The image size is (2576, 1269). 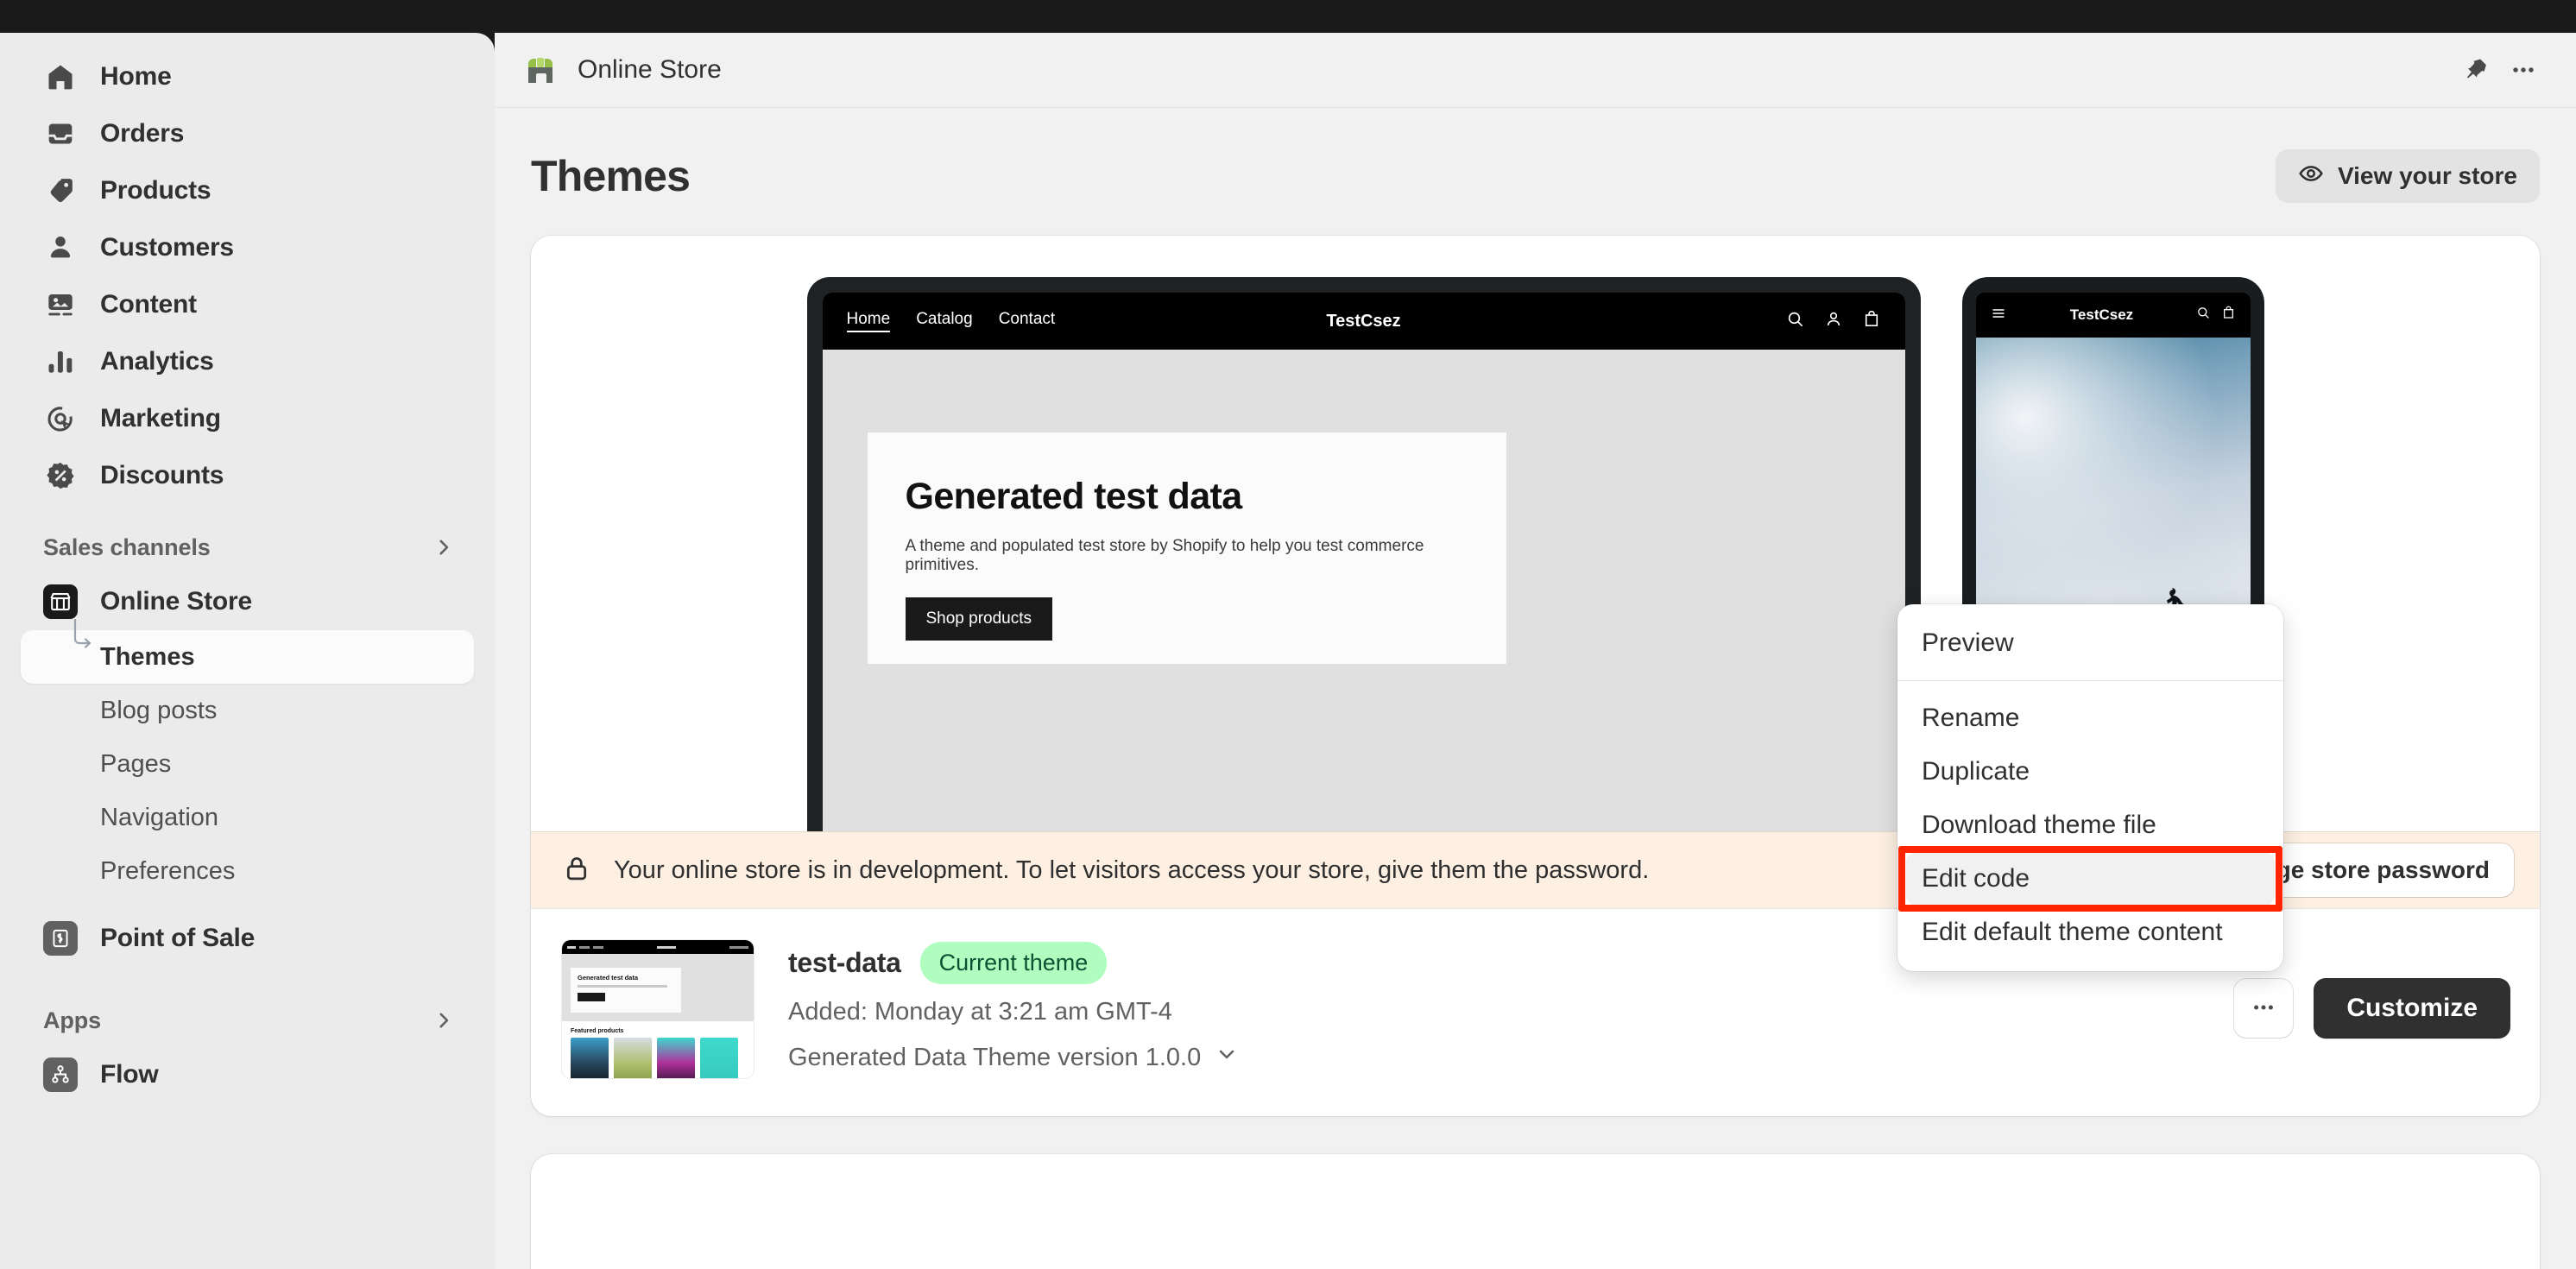 I want to click on dropdown-item-label: Duplicate, so click(x=1976, y=771).